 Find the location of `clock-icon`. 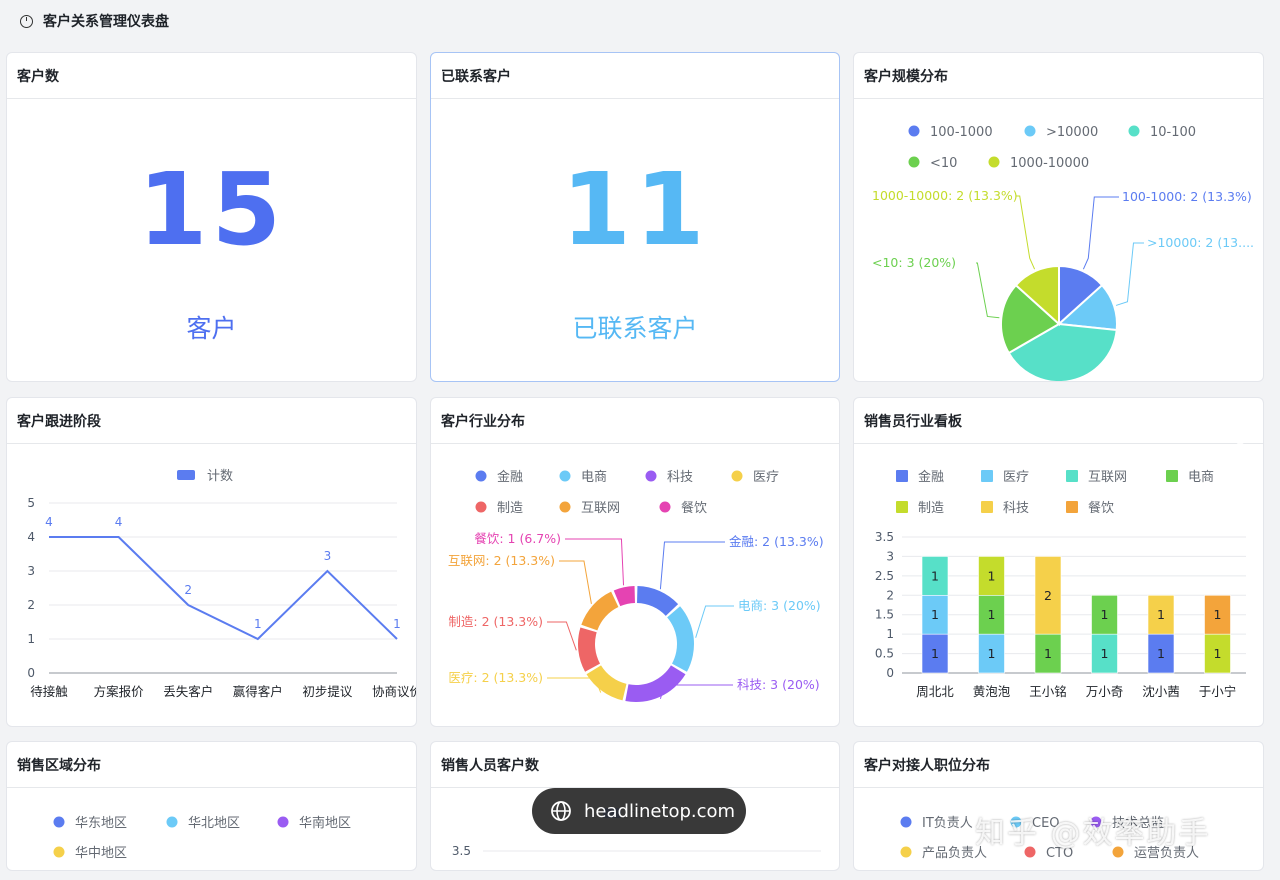

clock-icon is located at coordinates (26, 21).